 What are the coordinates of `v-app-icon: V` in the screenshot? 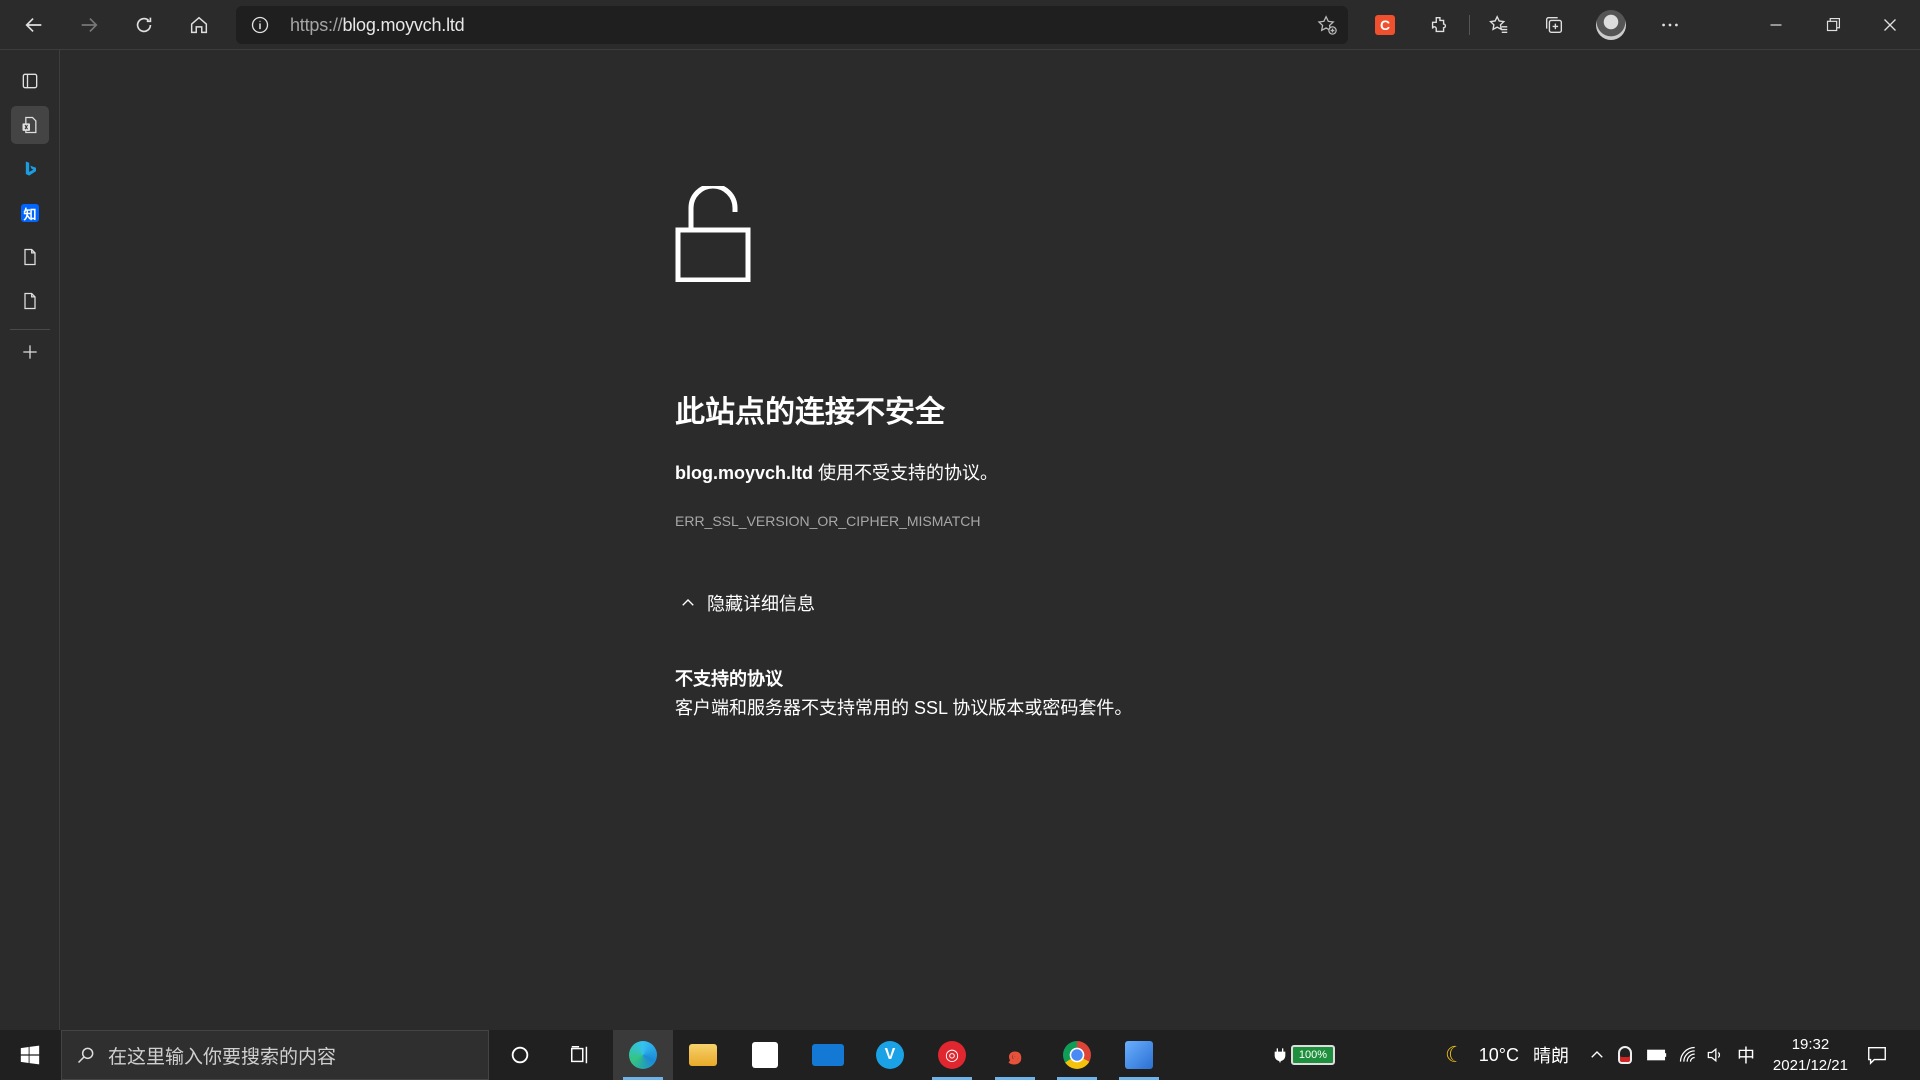 It's located at (890, 1055).